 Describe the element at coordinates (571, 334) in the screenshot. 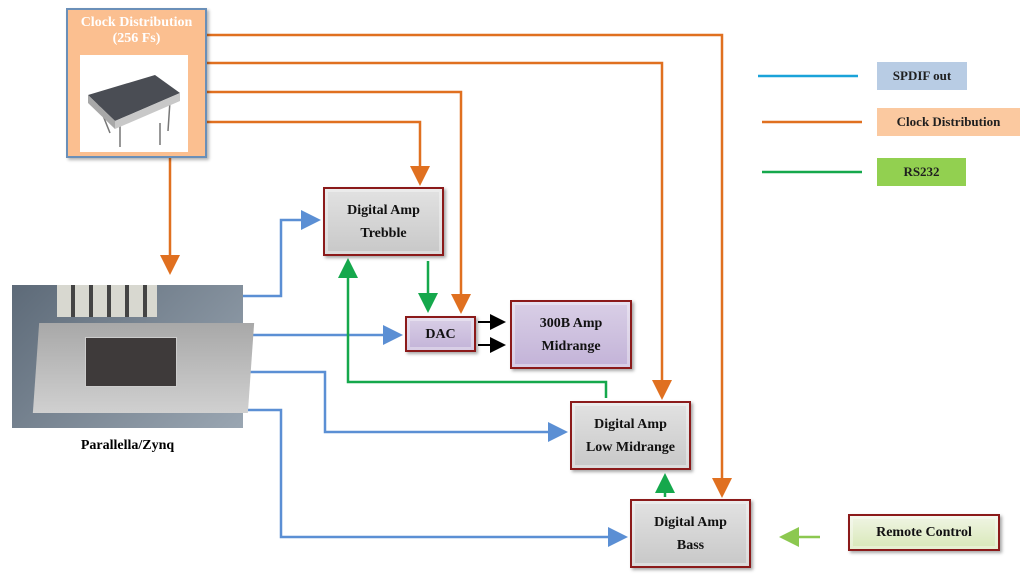

I see `amp-300b-midrange: 300B Amp Midrange` at that location.